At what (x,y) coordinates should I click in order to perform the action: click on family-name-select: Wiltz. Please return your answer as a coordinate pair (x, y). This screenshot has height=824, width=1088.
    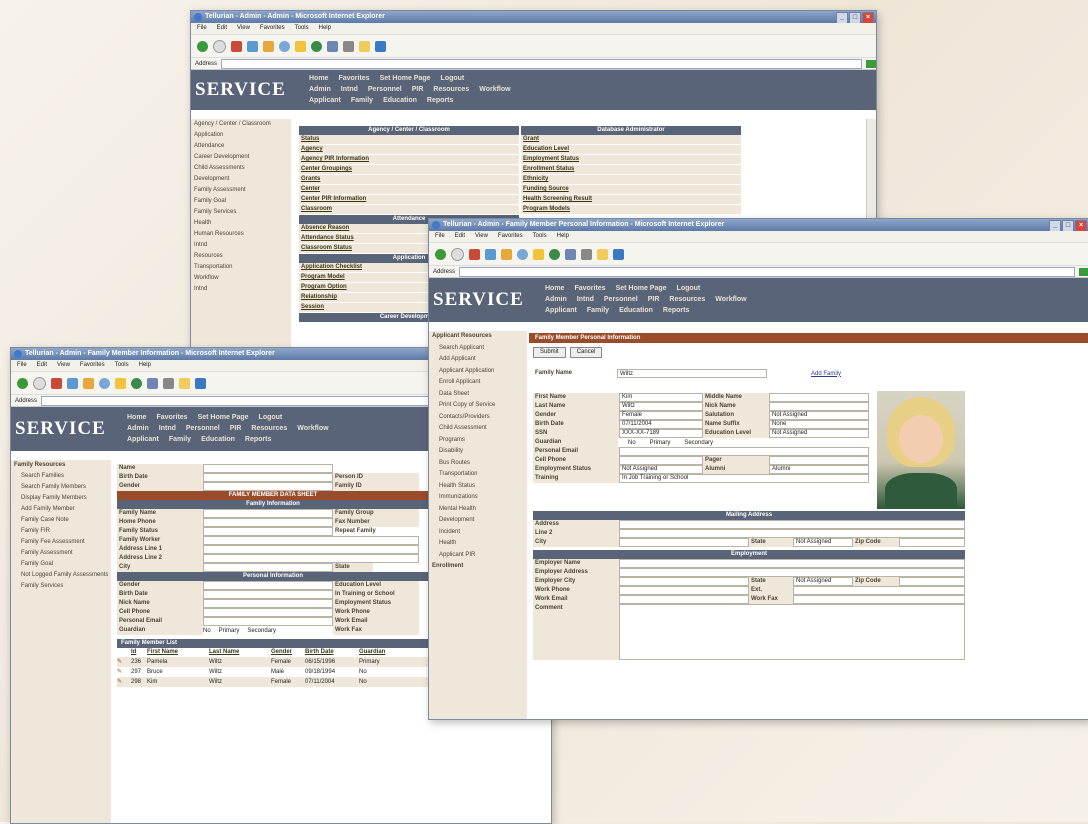
    Looking at the image, I should click on (692, 373).